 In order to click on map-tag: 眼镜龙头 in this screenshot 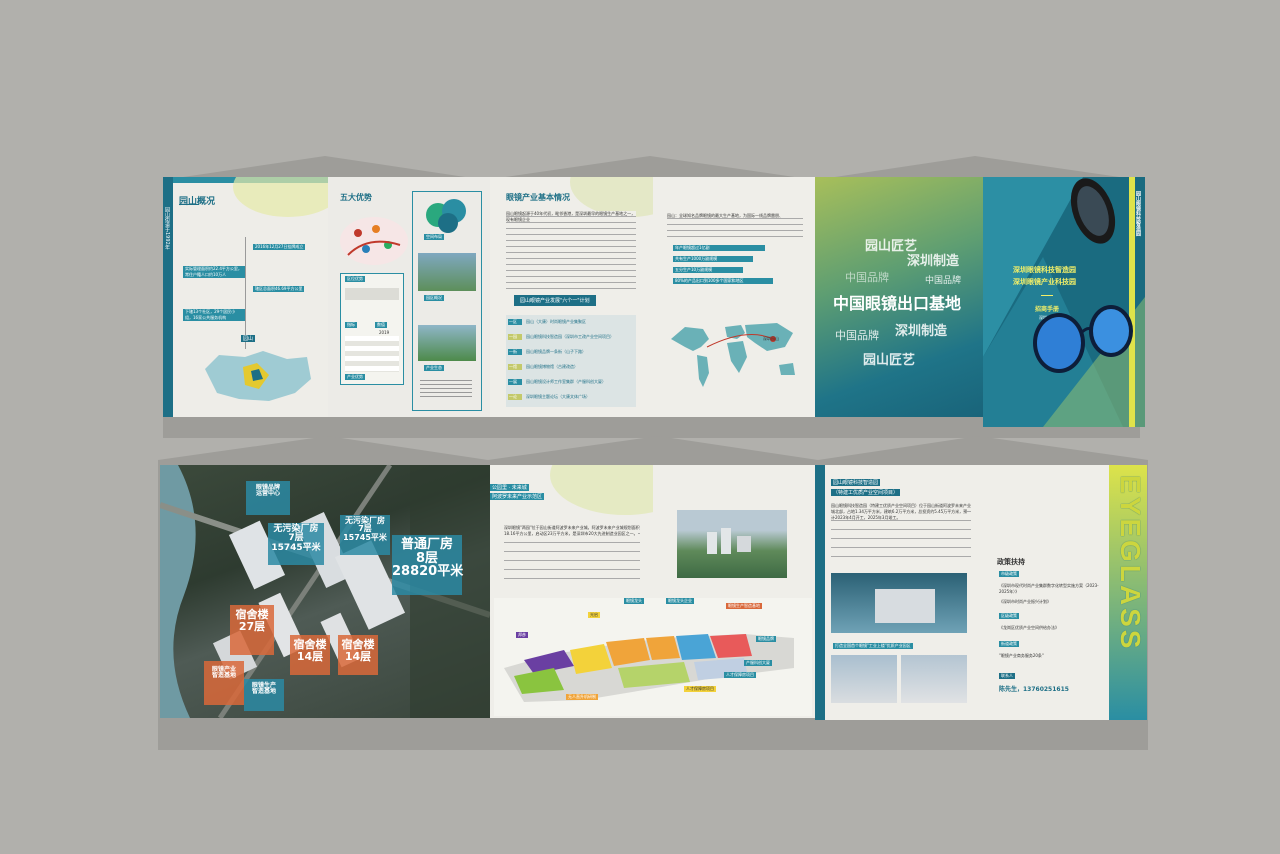, I will do `click(634, 601)`.